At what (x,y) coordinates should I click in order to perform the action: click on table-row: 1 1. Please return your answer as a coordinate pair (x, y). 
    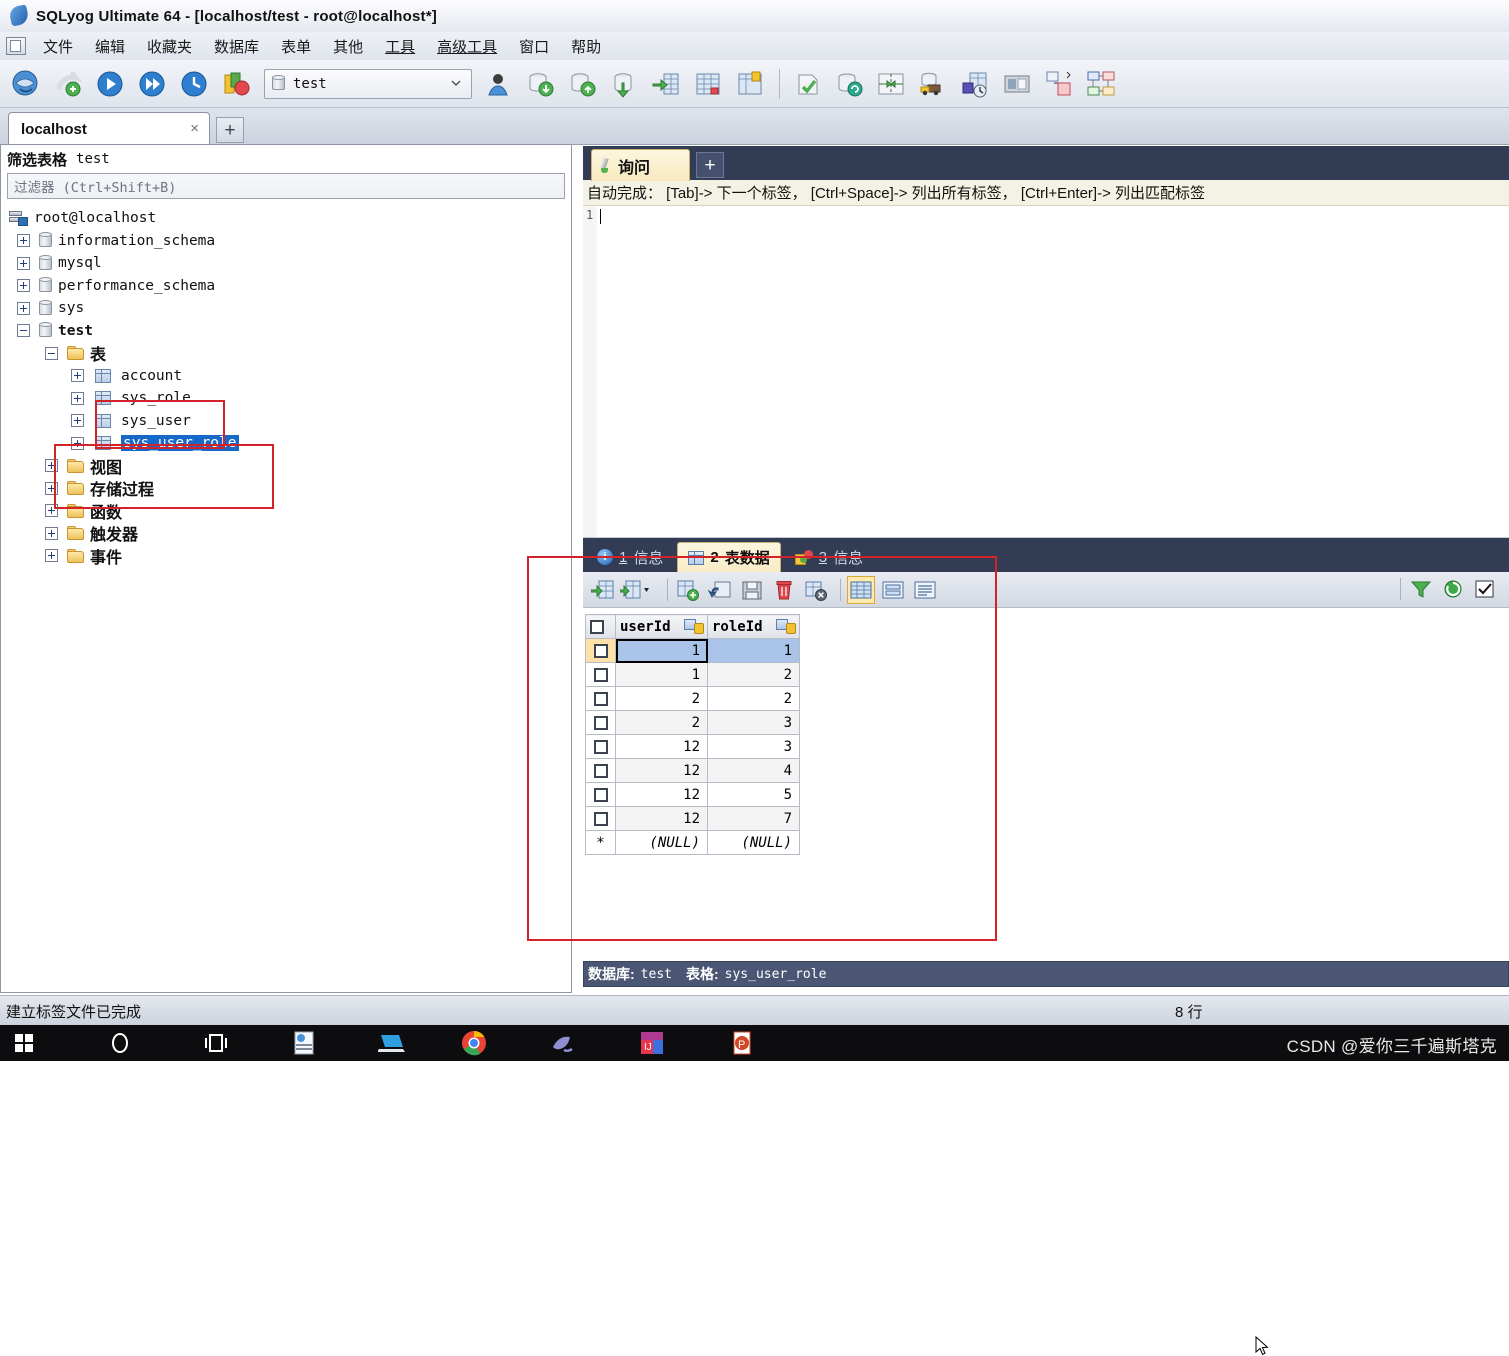
    Looking at the image, I should click on (692, 650).